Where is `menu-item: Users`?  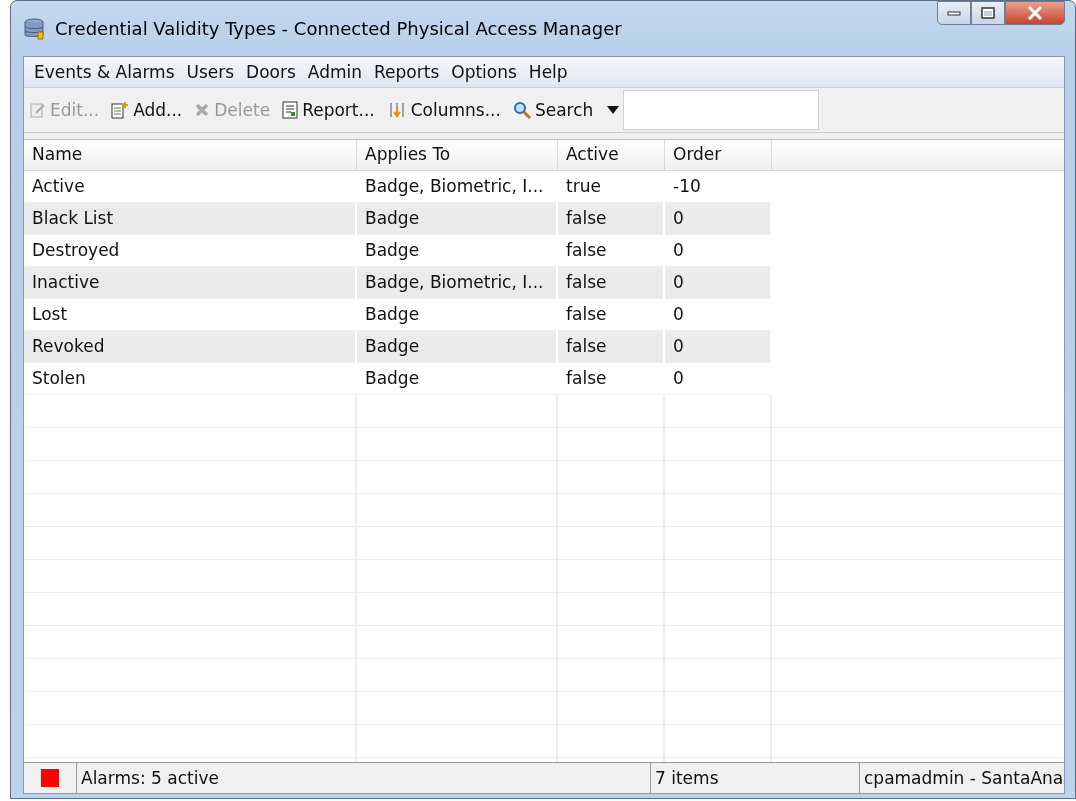
menu-item: Users is located at coordinates (210, 72).